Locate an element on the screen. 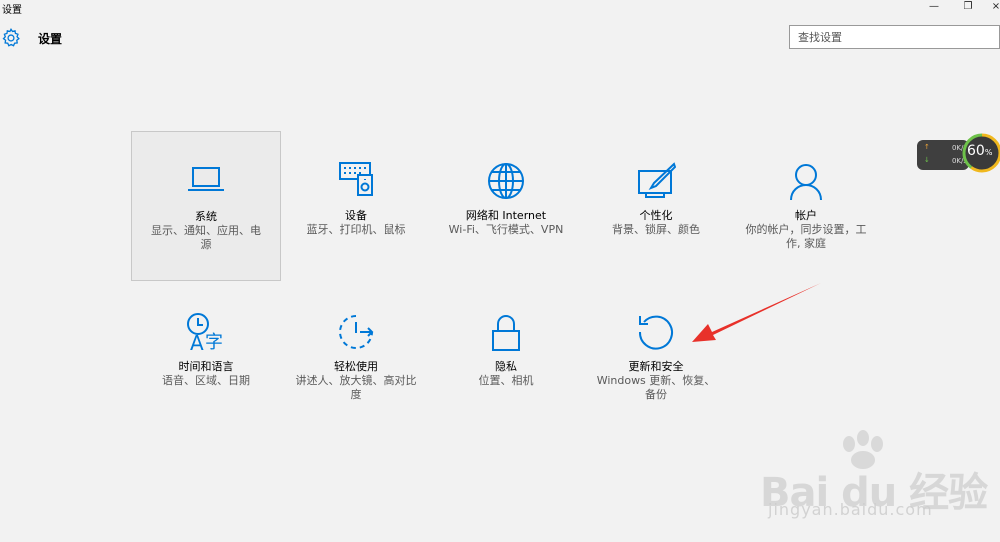 The image size is (1000, 542). tile-title: 更新和安全 is located at coordinates (656, 366).